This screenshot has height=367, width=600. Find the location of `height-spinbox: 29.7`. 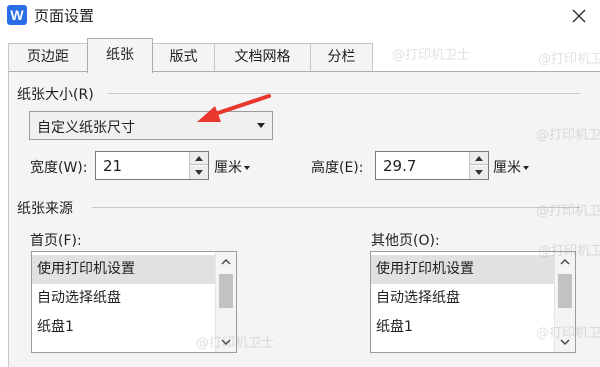

height-spinbox: 29.7 is located at coordinates (432, 165).